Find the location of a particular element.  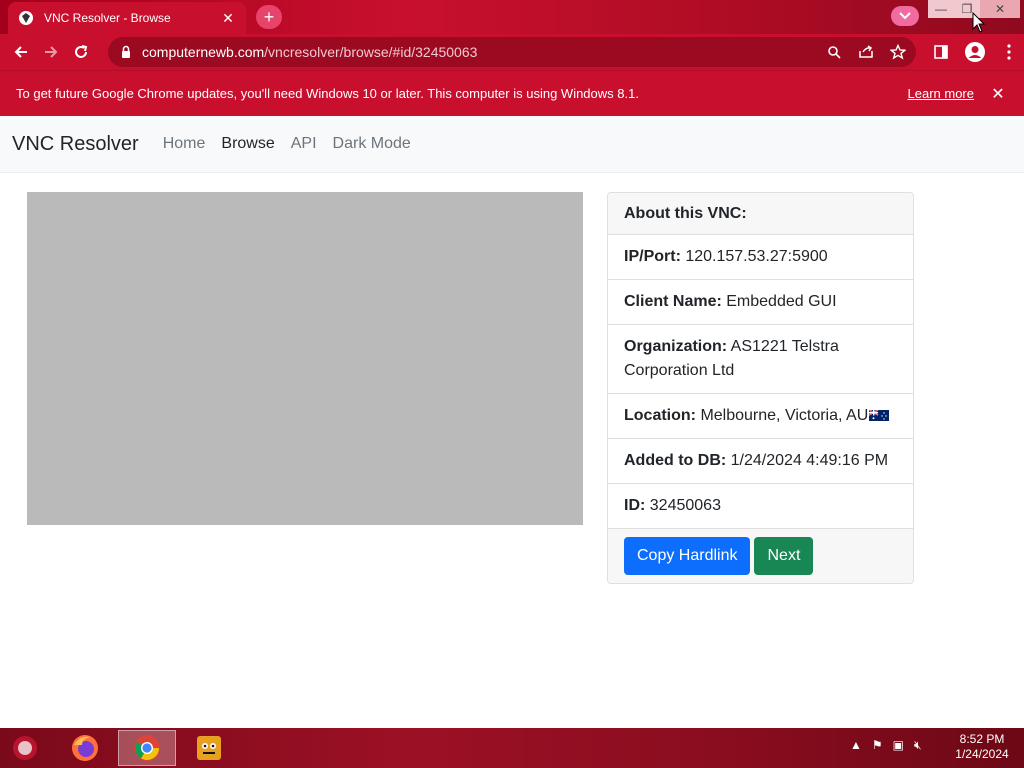

side-panel-icon is located at coordinates (941, 52).